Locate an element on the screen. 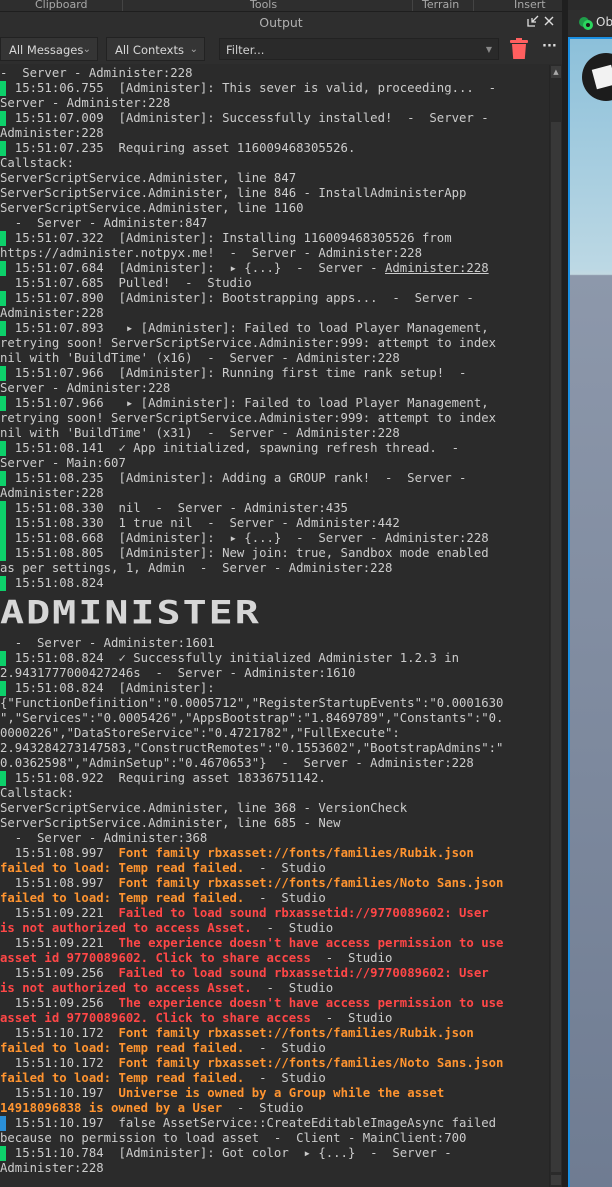  log-line: - Server - Administer:228 is located at coordinates (274, 73).